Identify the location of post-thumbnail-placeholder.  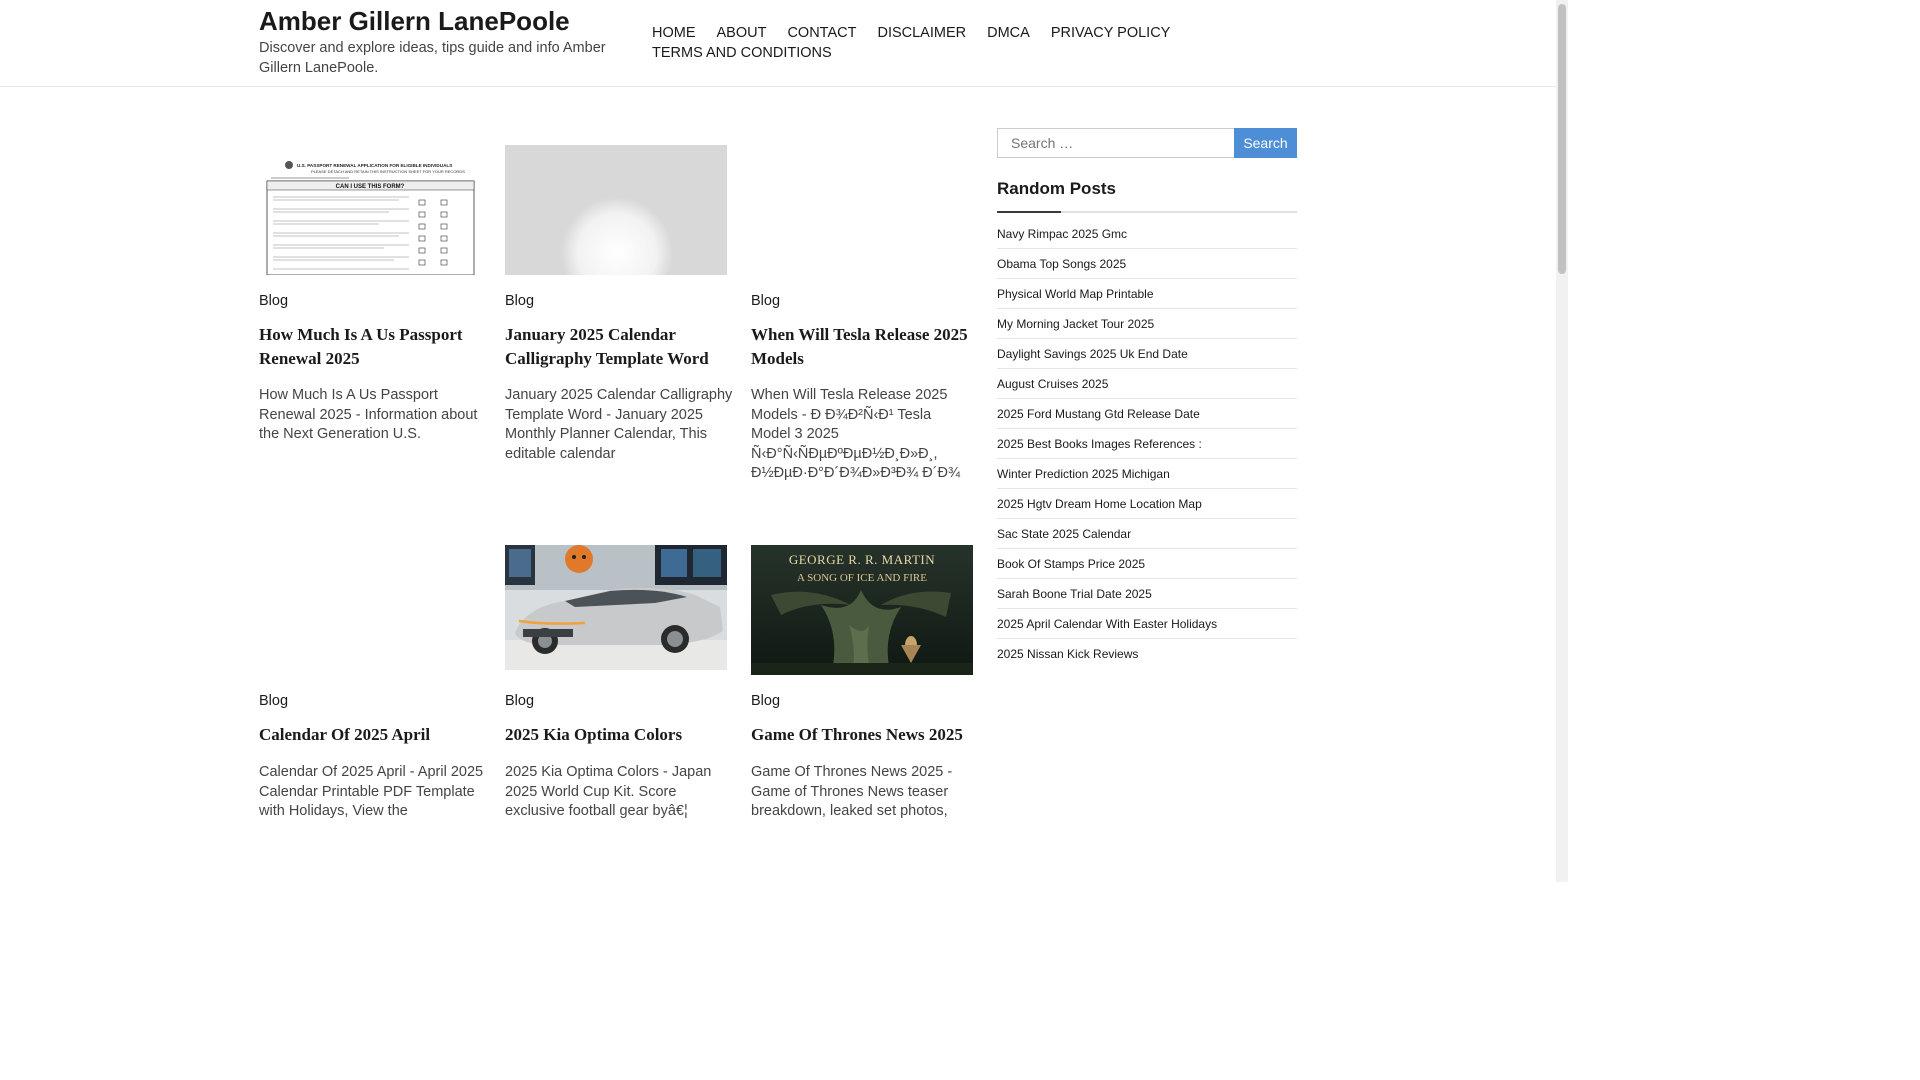
(616, 210).